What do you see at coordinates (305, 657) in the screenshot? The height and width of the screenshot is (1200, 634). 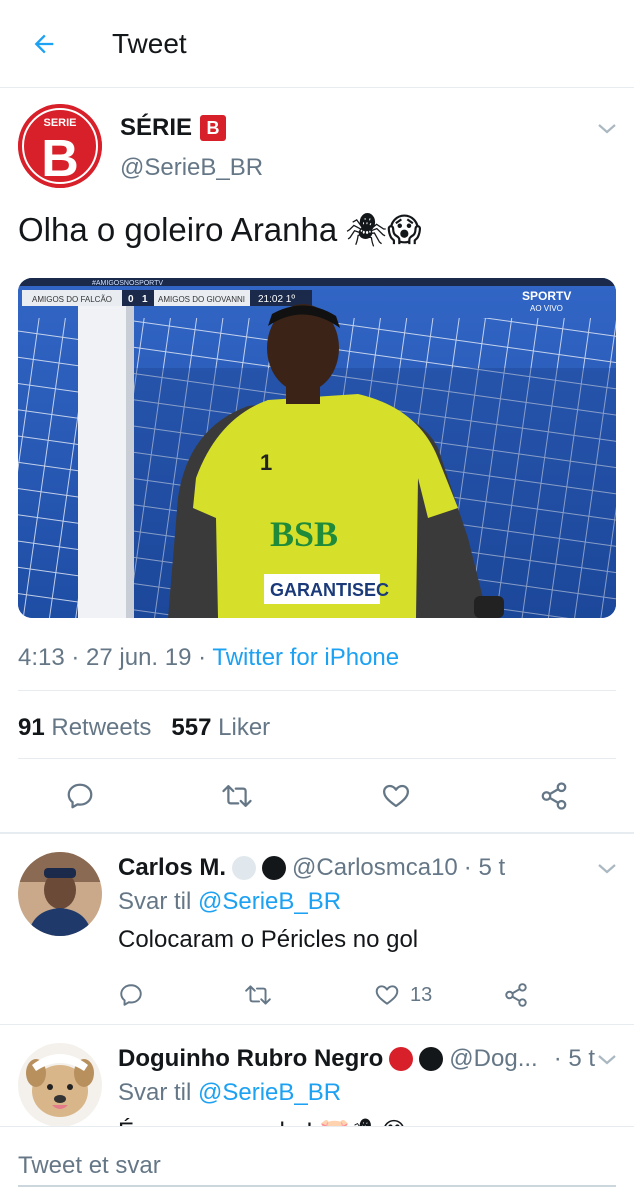 I see `tweet-source-link: Twitter for iPhone` at bounding box center [305, 657].